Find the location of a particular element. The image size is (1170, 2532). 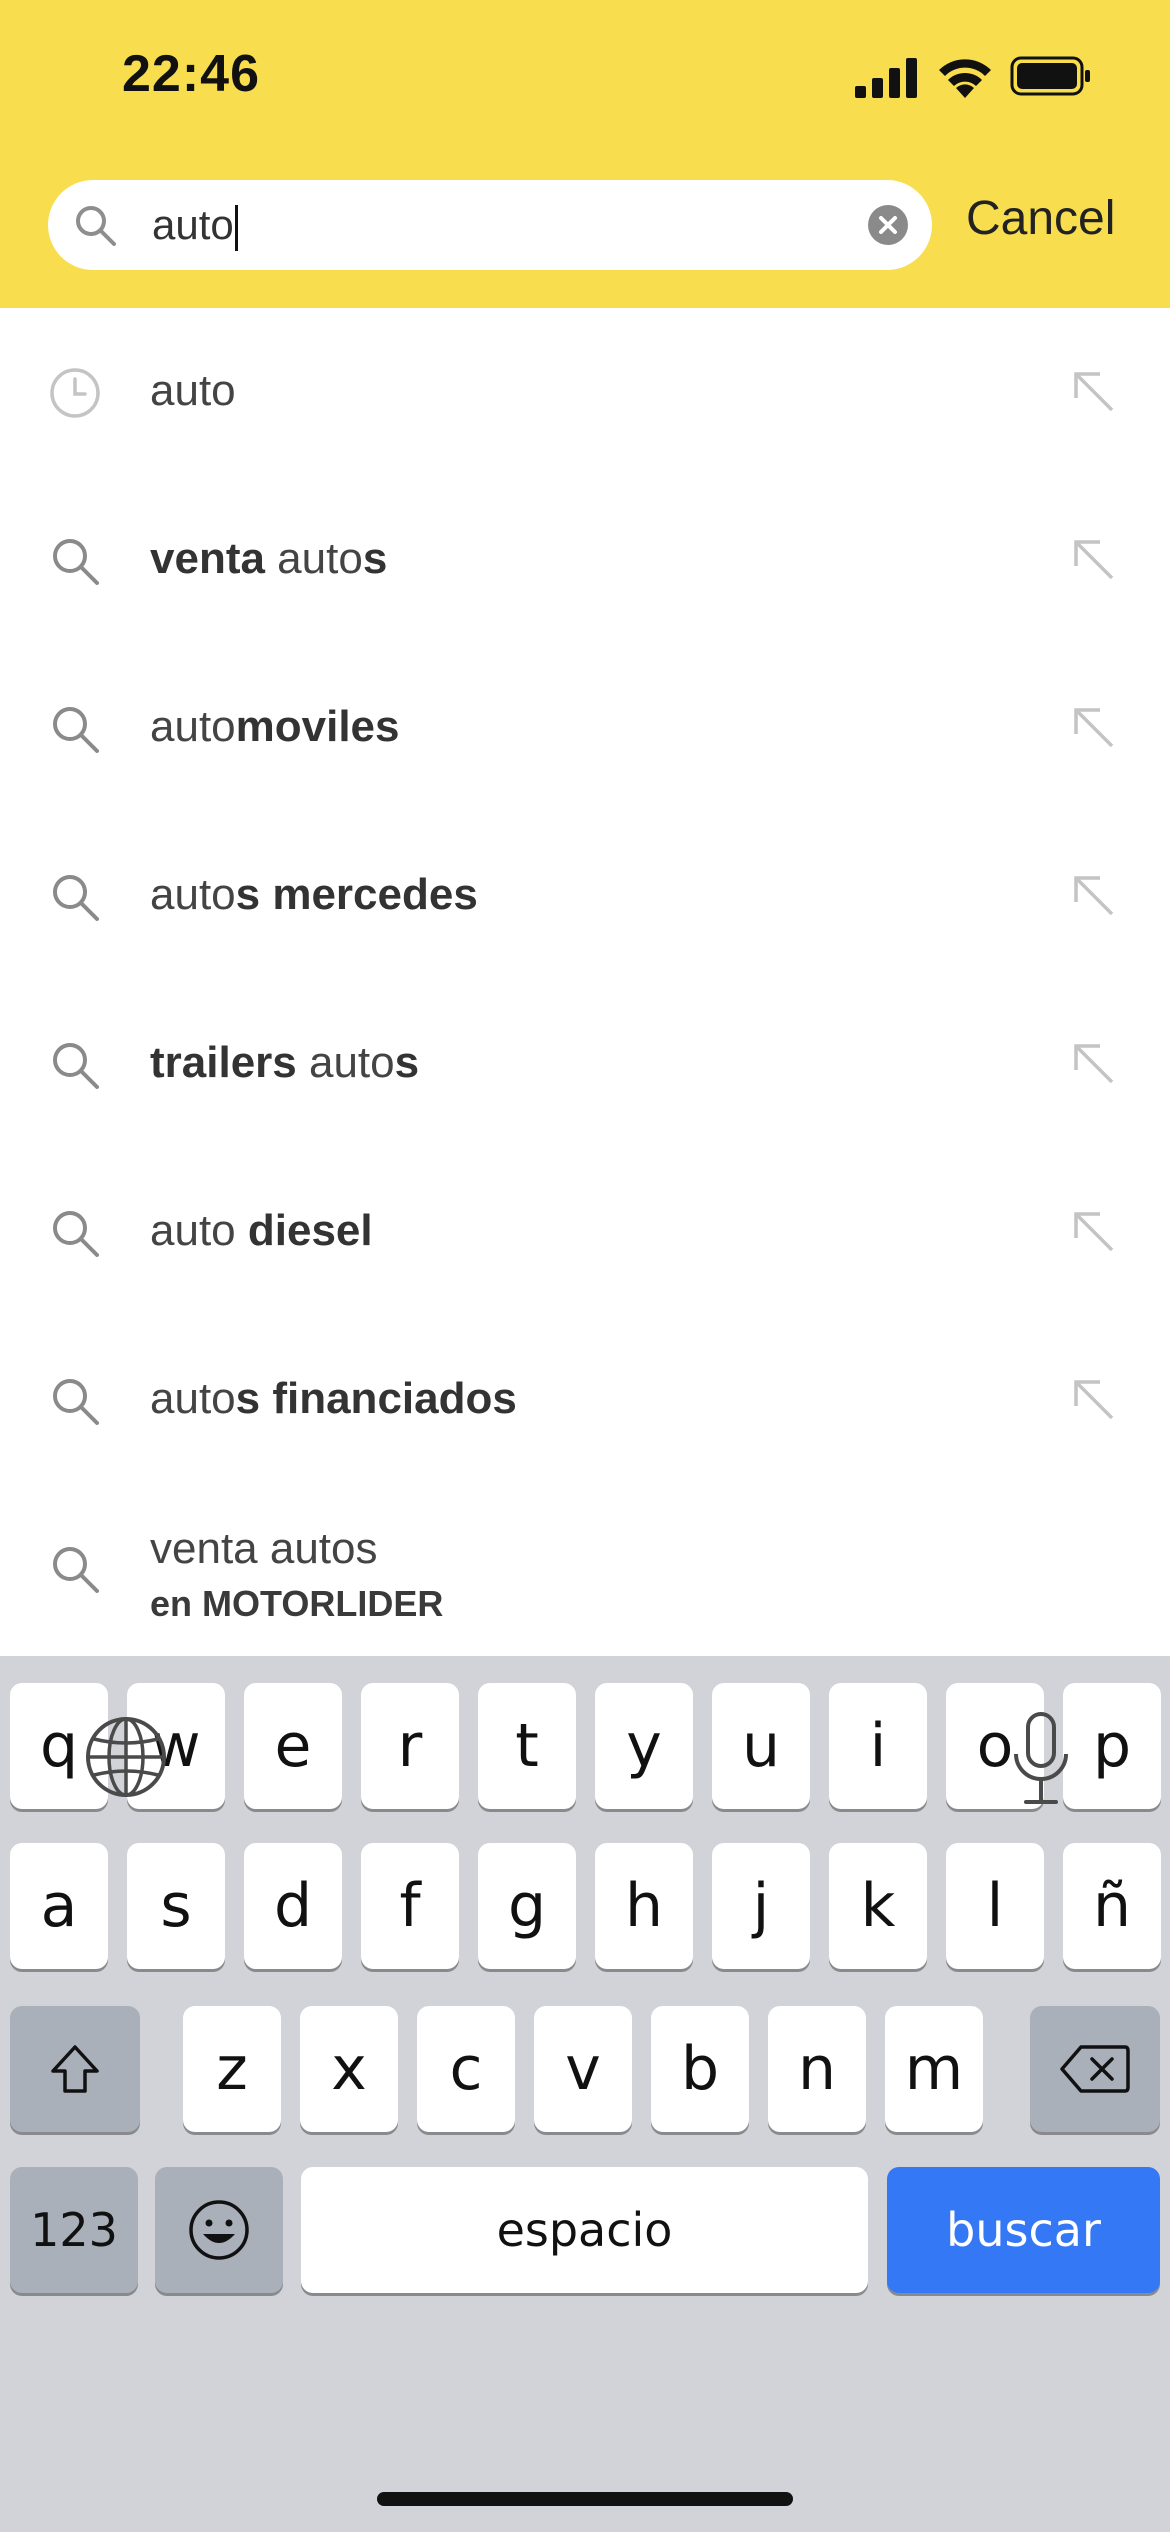

shift-icon is located at coordinates (75, 2069).